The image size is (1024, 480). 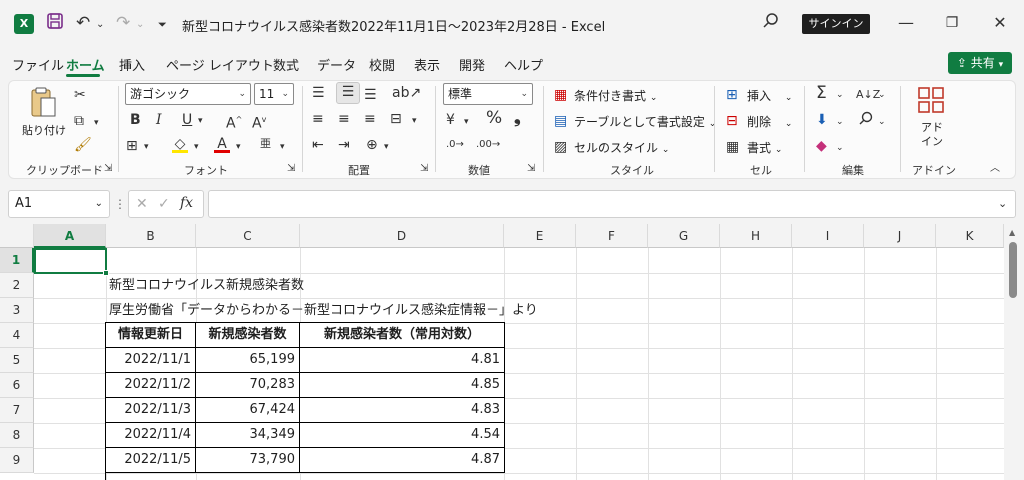 I want to click on table-header-cases: 新規感染者数, so click(x=248, y=335).